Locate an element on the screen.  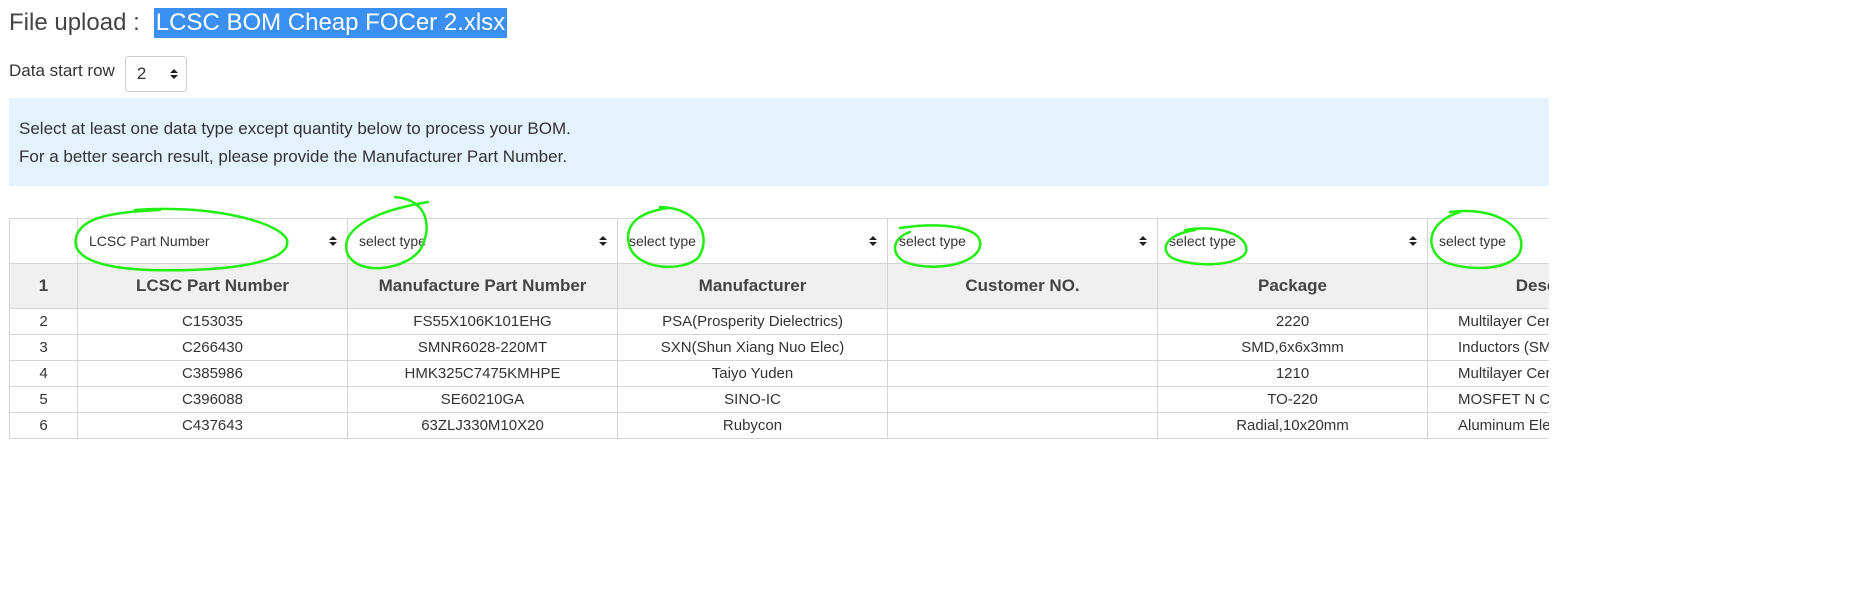
type-select-col-3: select type is located at coordinates (753, 241).